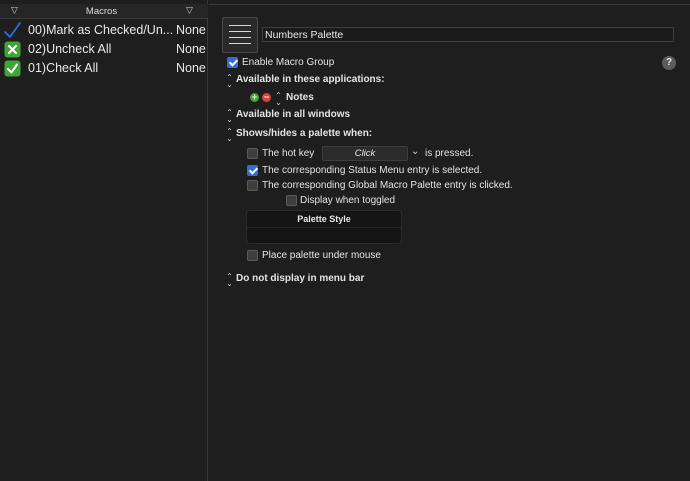 The width and height of the screenshot is (690, 481). What do you see at coordinates (365, 153) in the screenshot?
I see `hotkey-field: Click` at bounding box center [365, 153].